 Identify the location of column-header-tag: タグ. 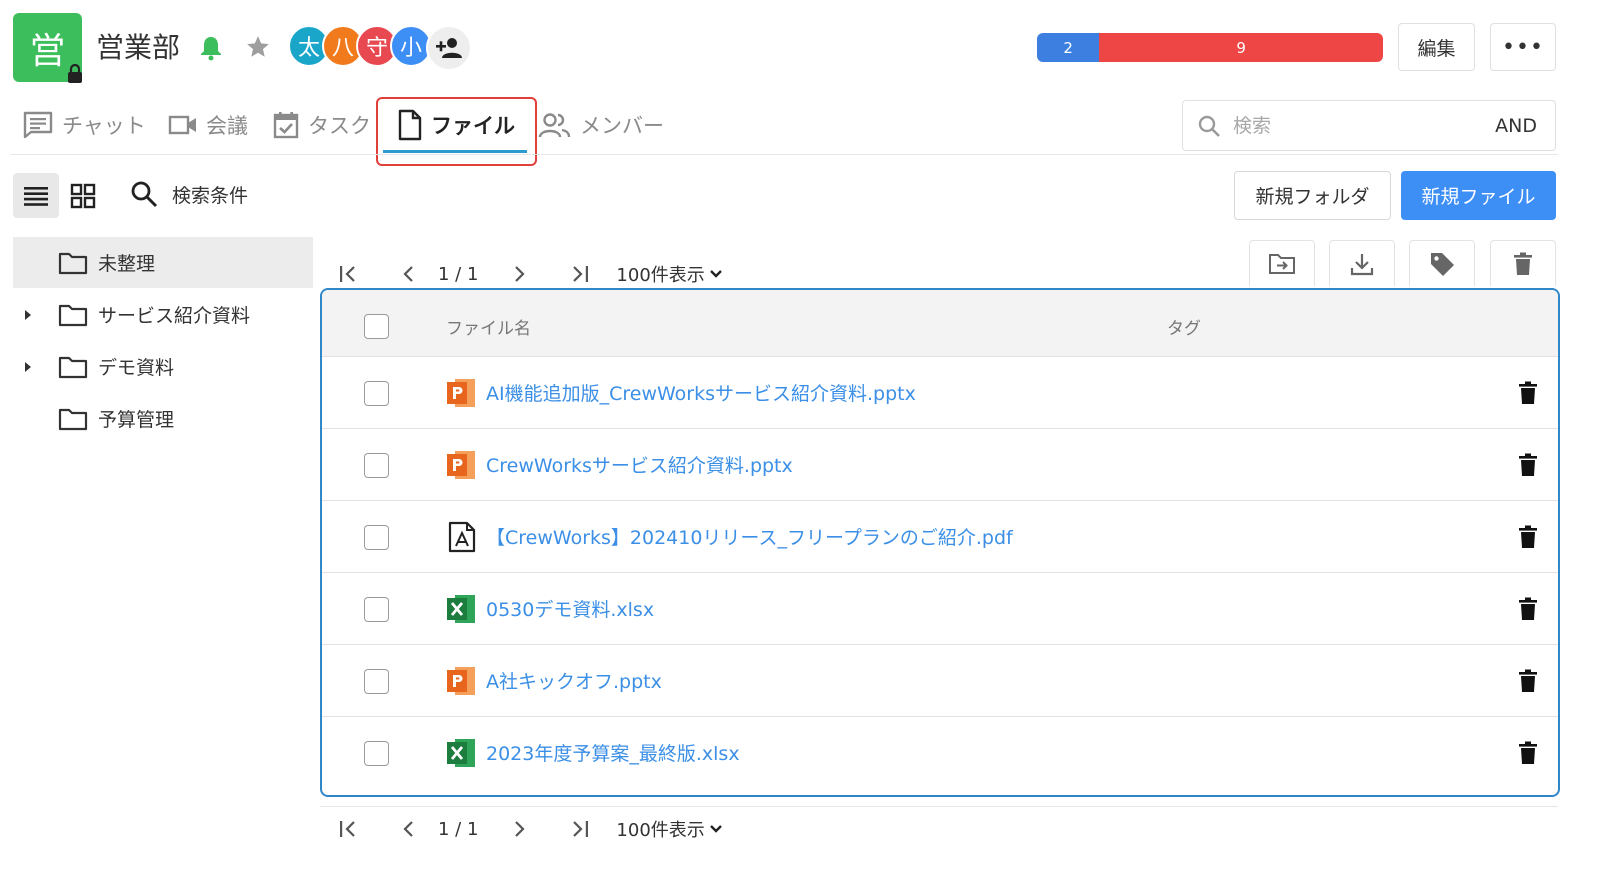
(1184, 329).